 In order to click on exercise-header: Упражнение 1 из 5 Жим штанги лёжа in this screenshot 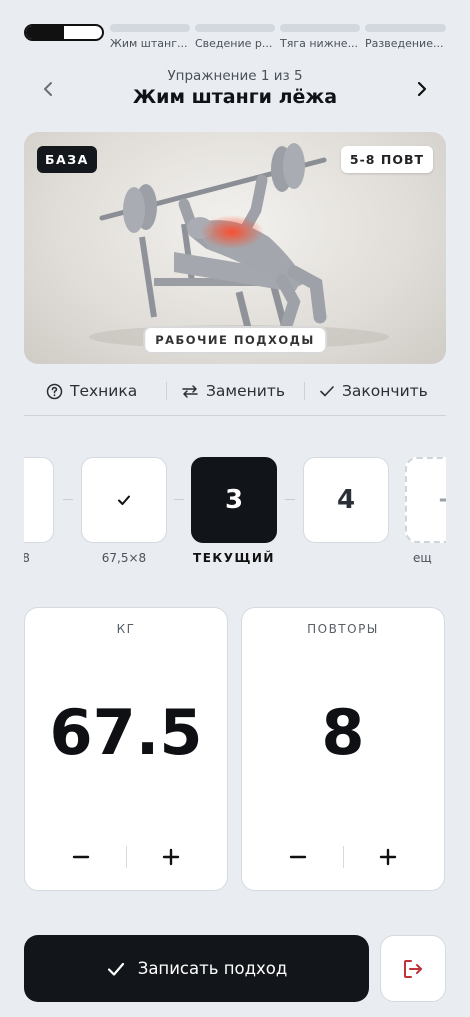, I will do `click(235, 89)`.